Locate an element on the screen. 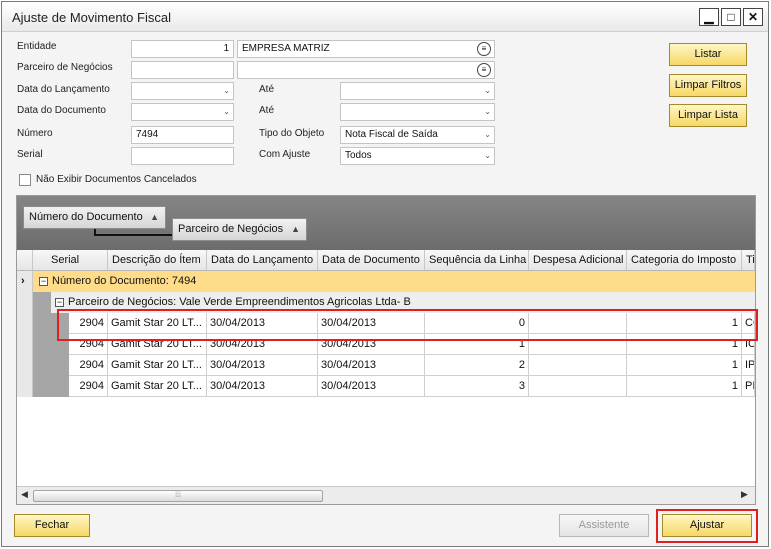  entidade-name-field: EMPRESA MATRIZ ≡ is located at coordinates (366, 49).